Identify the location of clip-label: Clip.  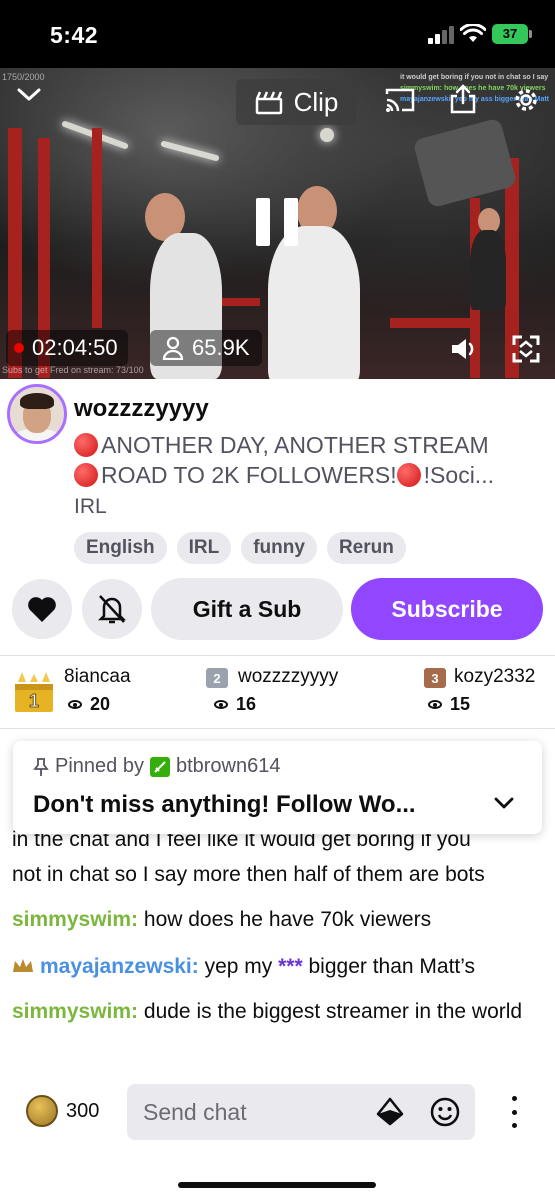
(316, 101).